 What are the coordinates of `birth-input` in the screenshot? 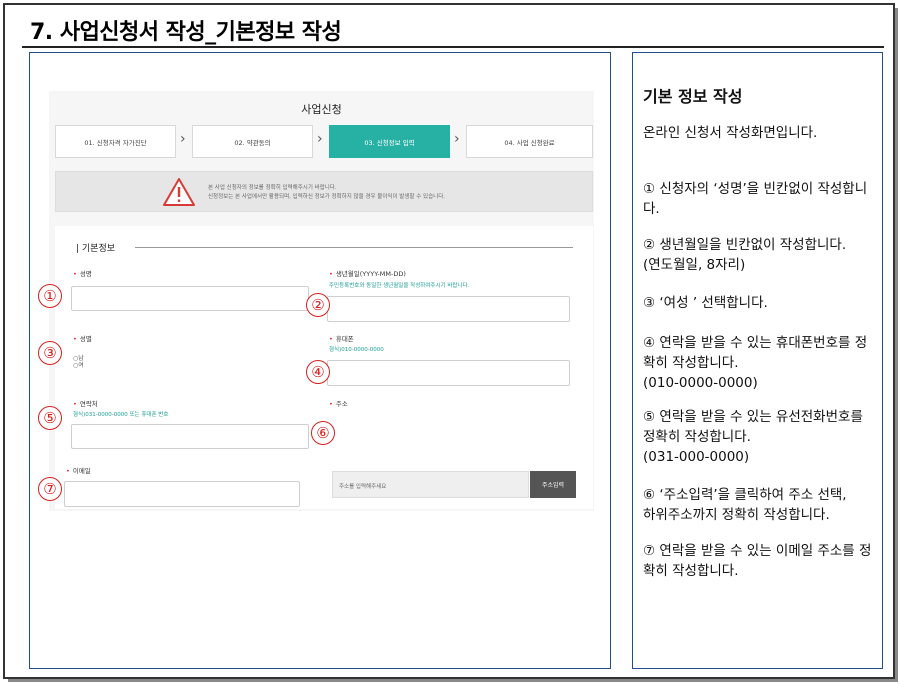 It's located at (448, 309).